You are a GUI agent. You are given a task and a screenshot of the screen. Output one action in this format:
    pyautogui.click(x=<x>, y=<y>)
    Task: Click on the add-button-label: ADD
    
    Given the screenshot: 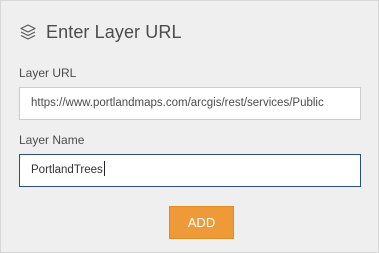 What is the action you would take?
    pyautogui.click(x=201, y=222)
    